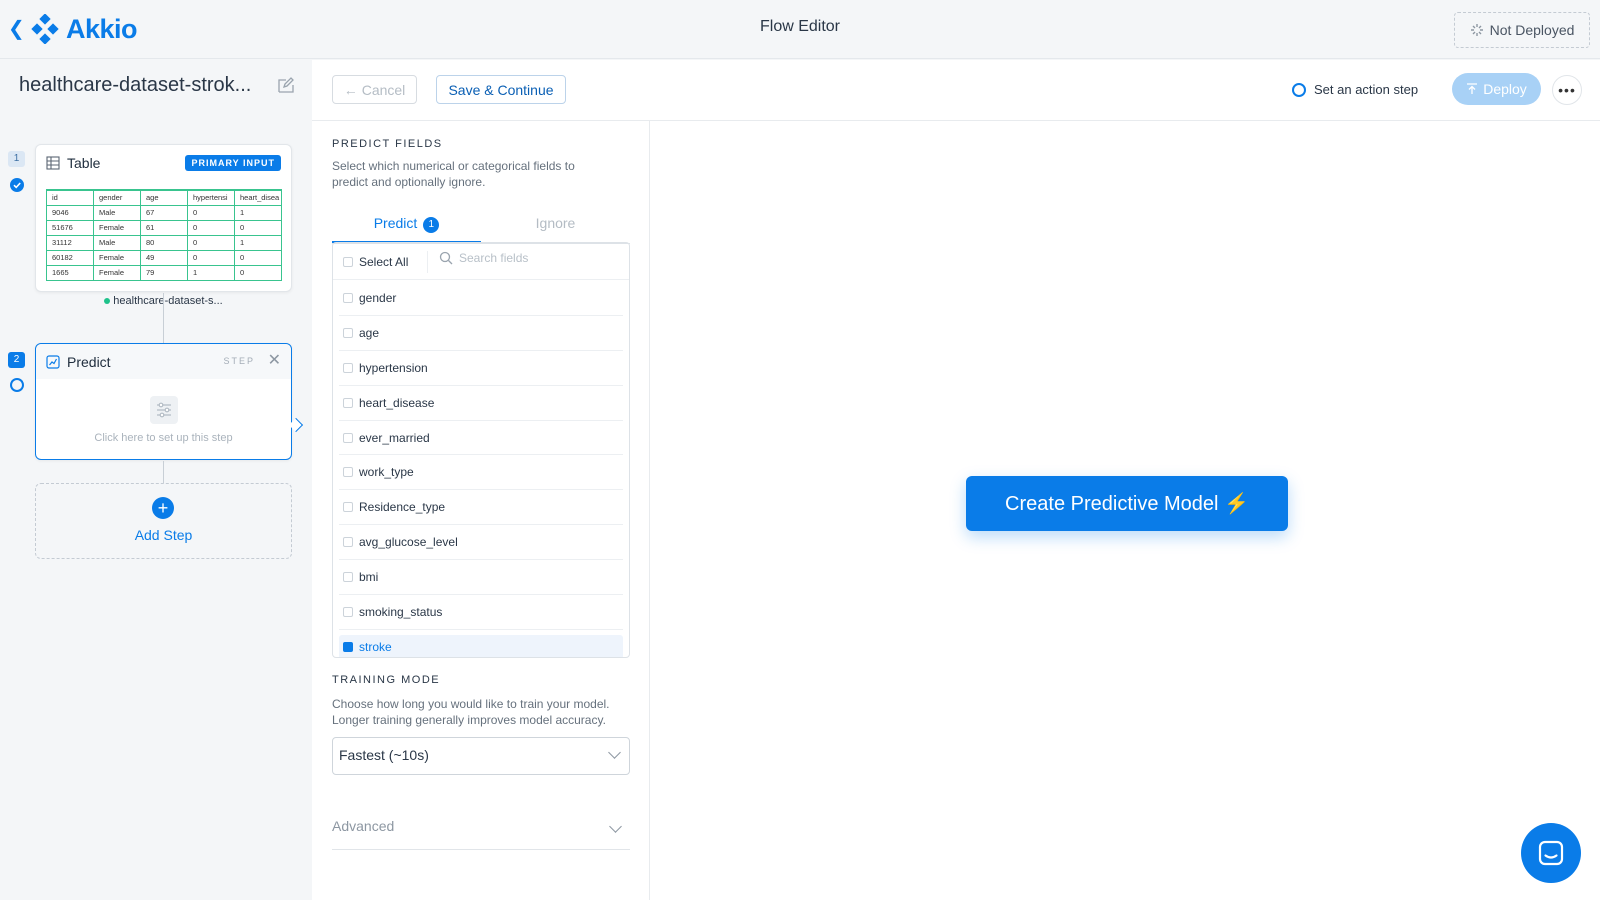  Describe the element at coordinates (481, 298) in the screenshot. I see `field-item-gender: gender` at that location.